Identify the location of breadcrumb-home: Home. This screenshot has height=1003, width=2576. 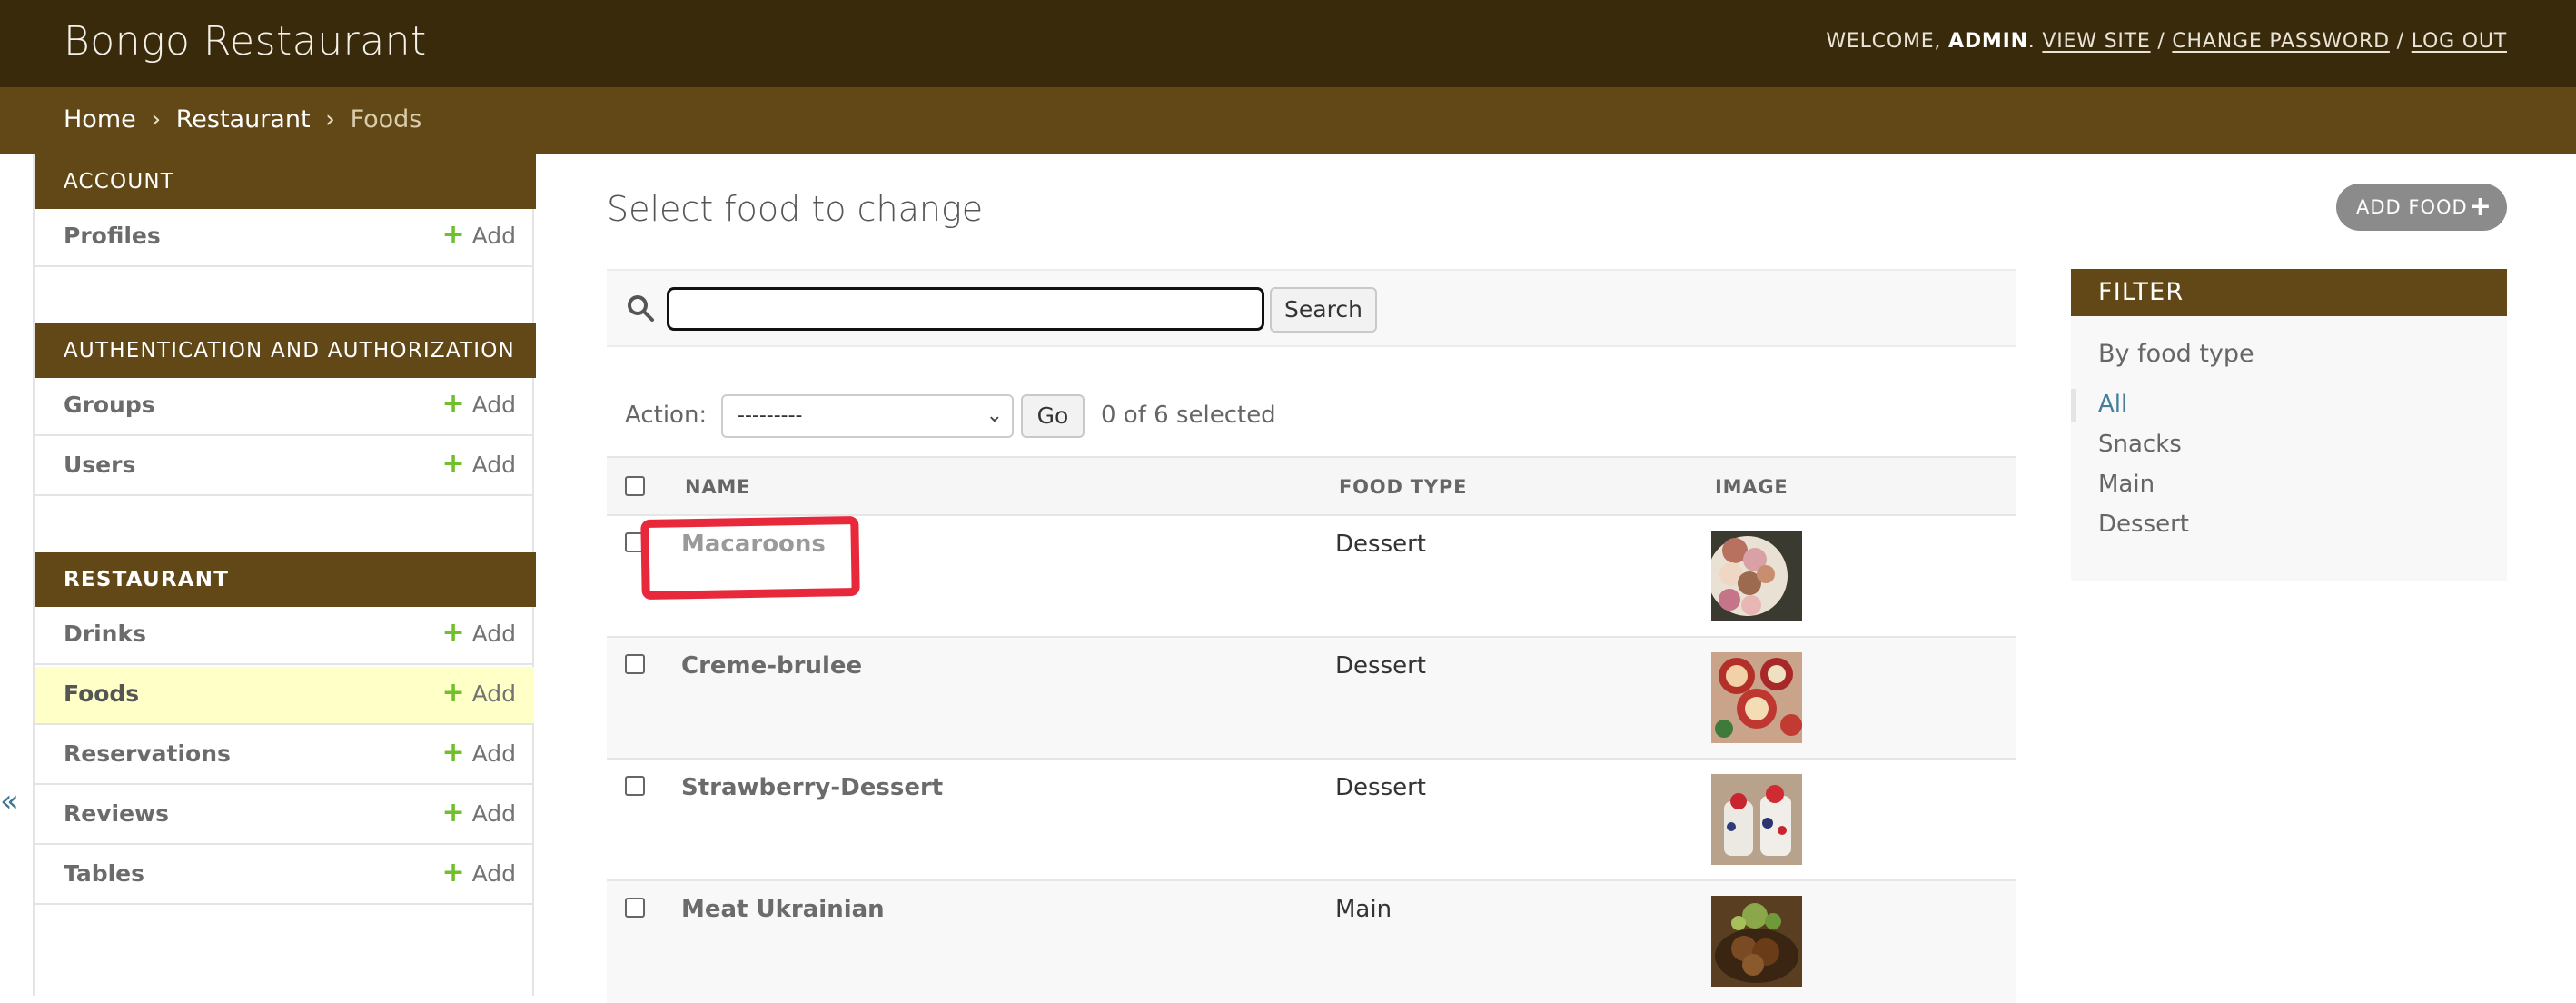
(100, 119).